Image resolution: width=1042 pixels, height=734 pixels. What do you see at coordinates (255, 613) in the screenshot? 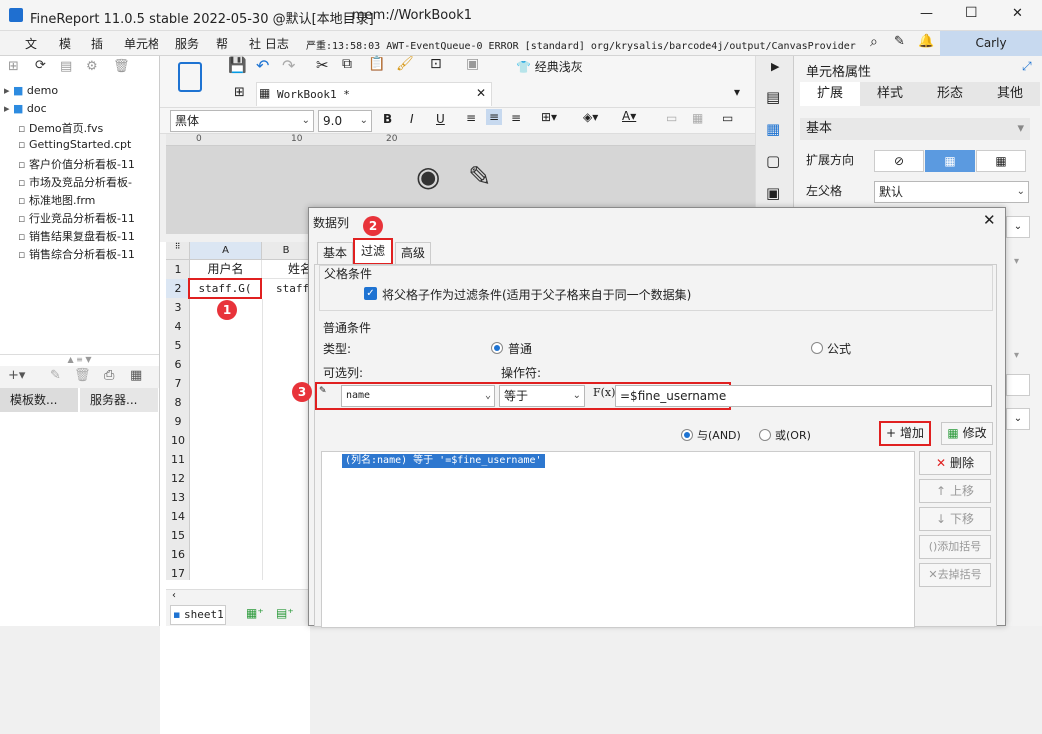
I see `add-sheet-icon: ▦⁺` at bounding box center [255, 613].